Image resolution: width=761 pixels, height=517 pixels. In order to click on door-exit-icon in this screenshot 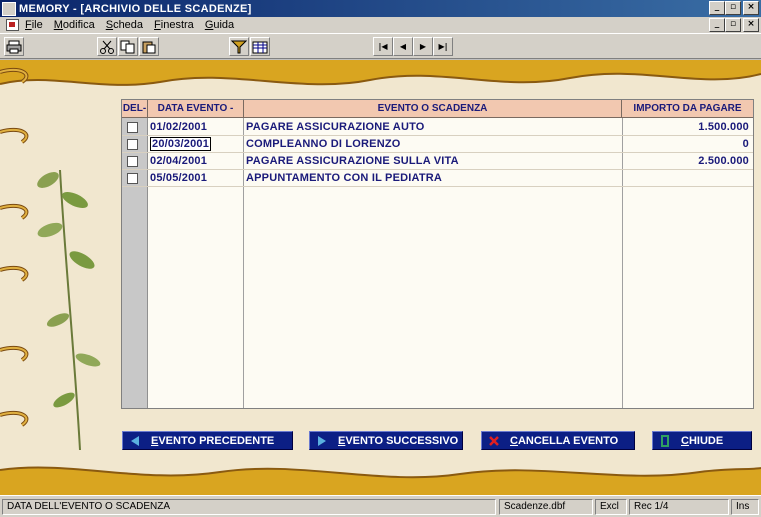, I will do `click(665, 440)`.